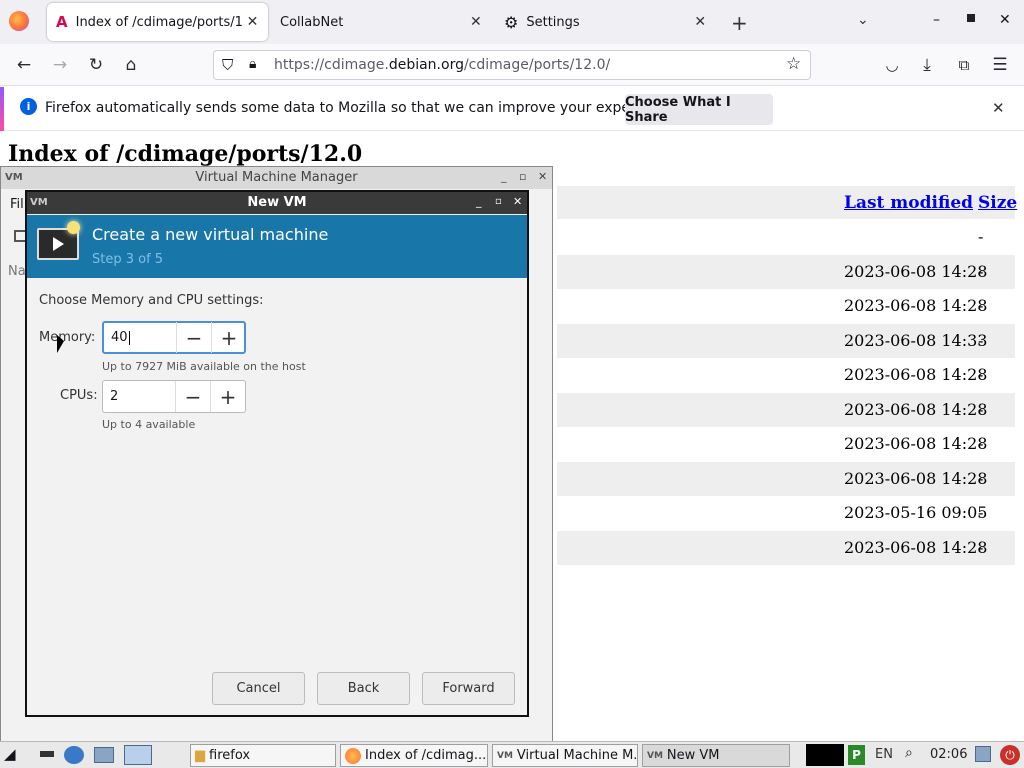 This screenshot has height=768, width=1024. I want to click on tab-cdimage: A Index of /cdimage/ports/1 ✕, so click(157, 22).